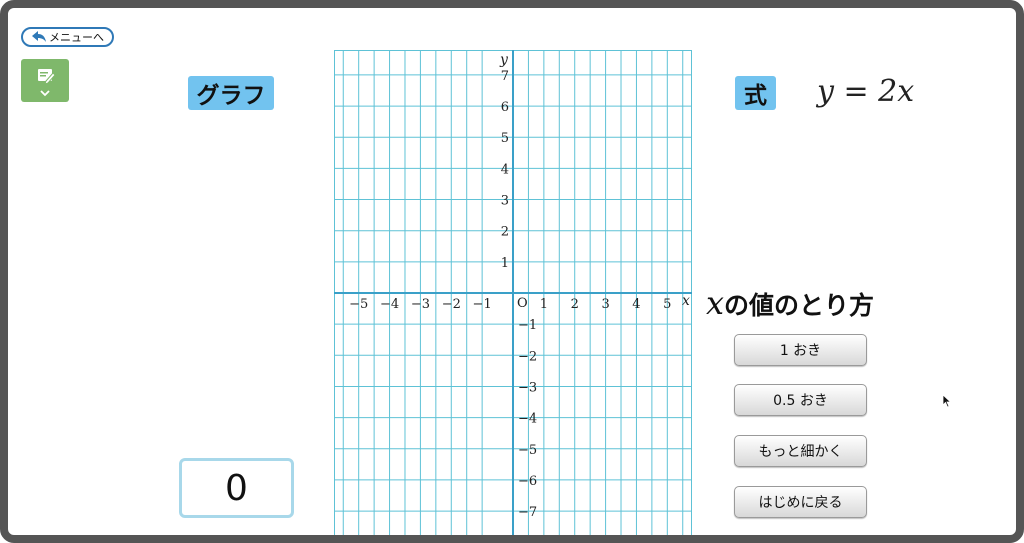 Image resolution: width=1024 pixels, height=543 pixels. I want to click on y-tick-label: 5, so click(505, 138).